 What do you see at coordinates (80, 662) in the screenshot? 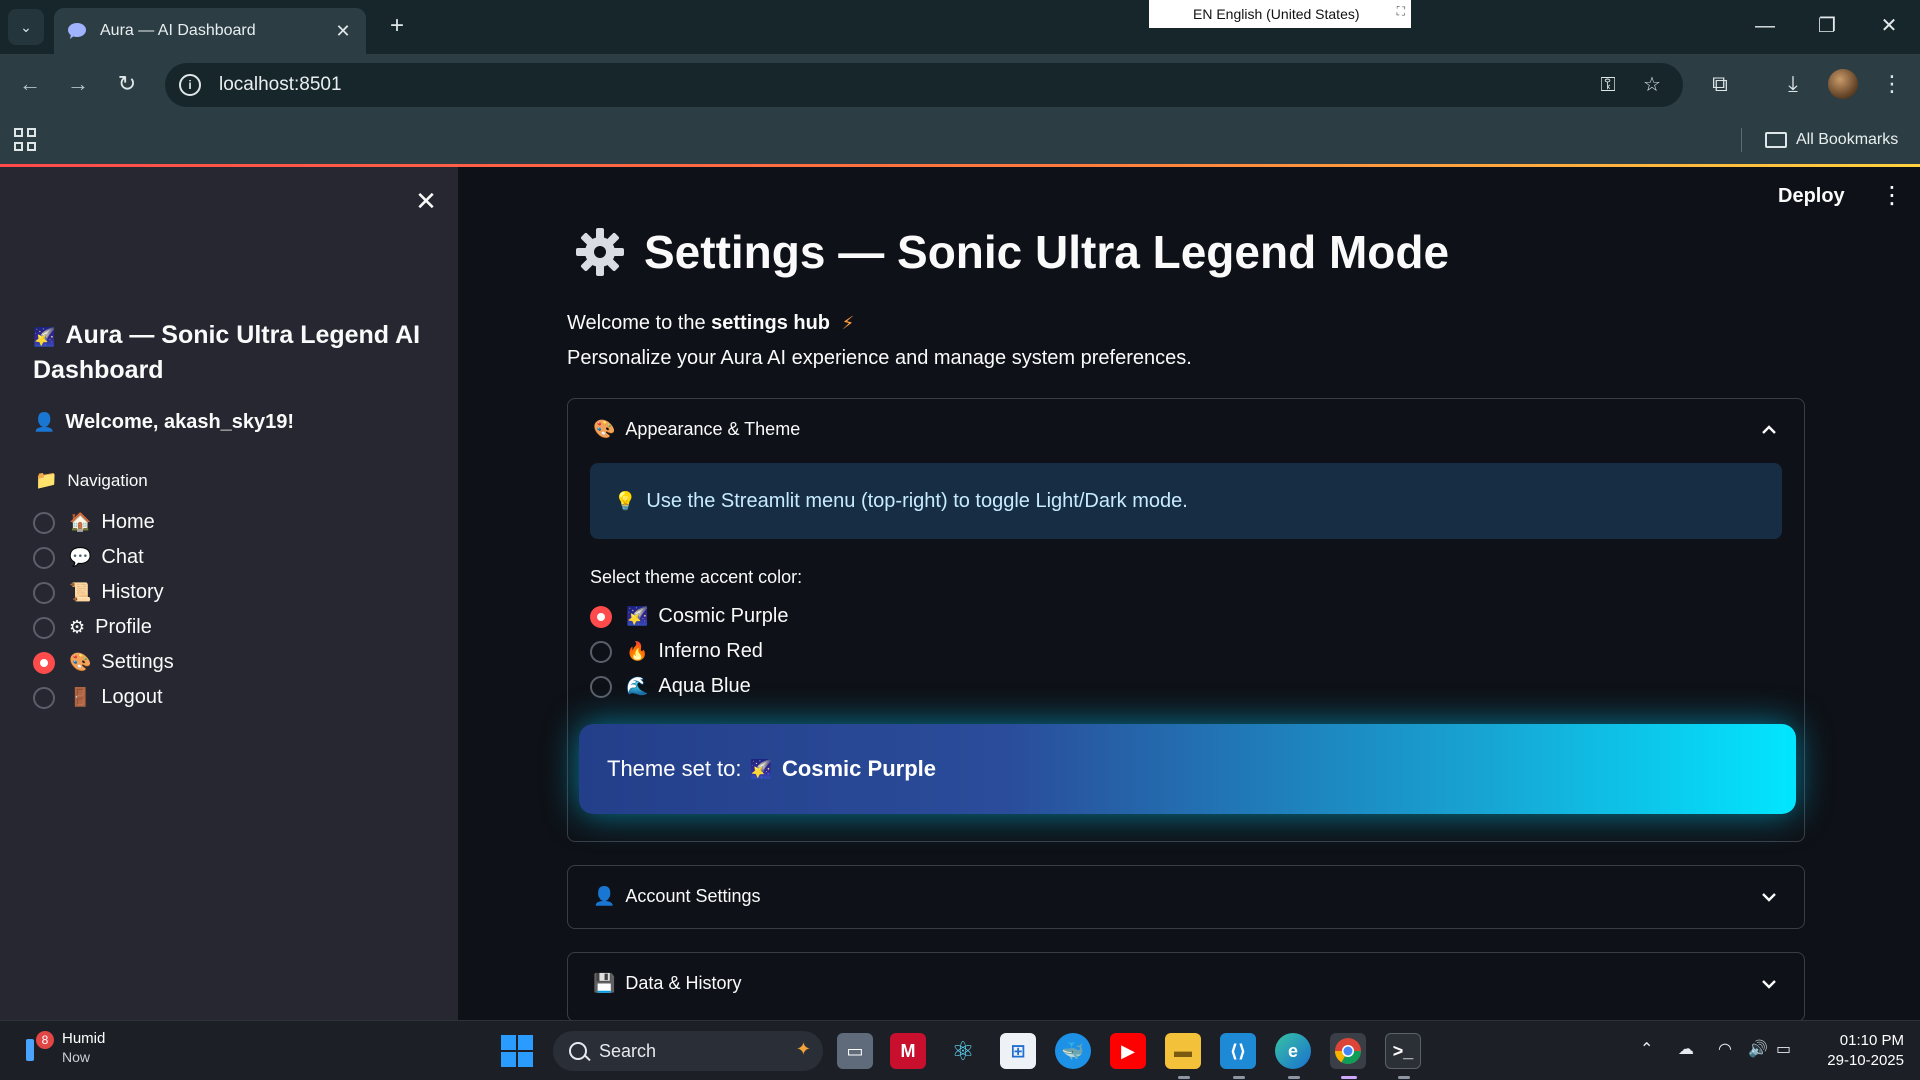
I see `palette-icon: 🎨` at bounding box center [80, 662].